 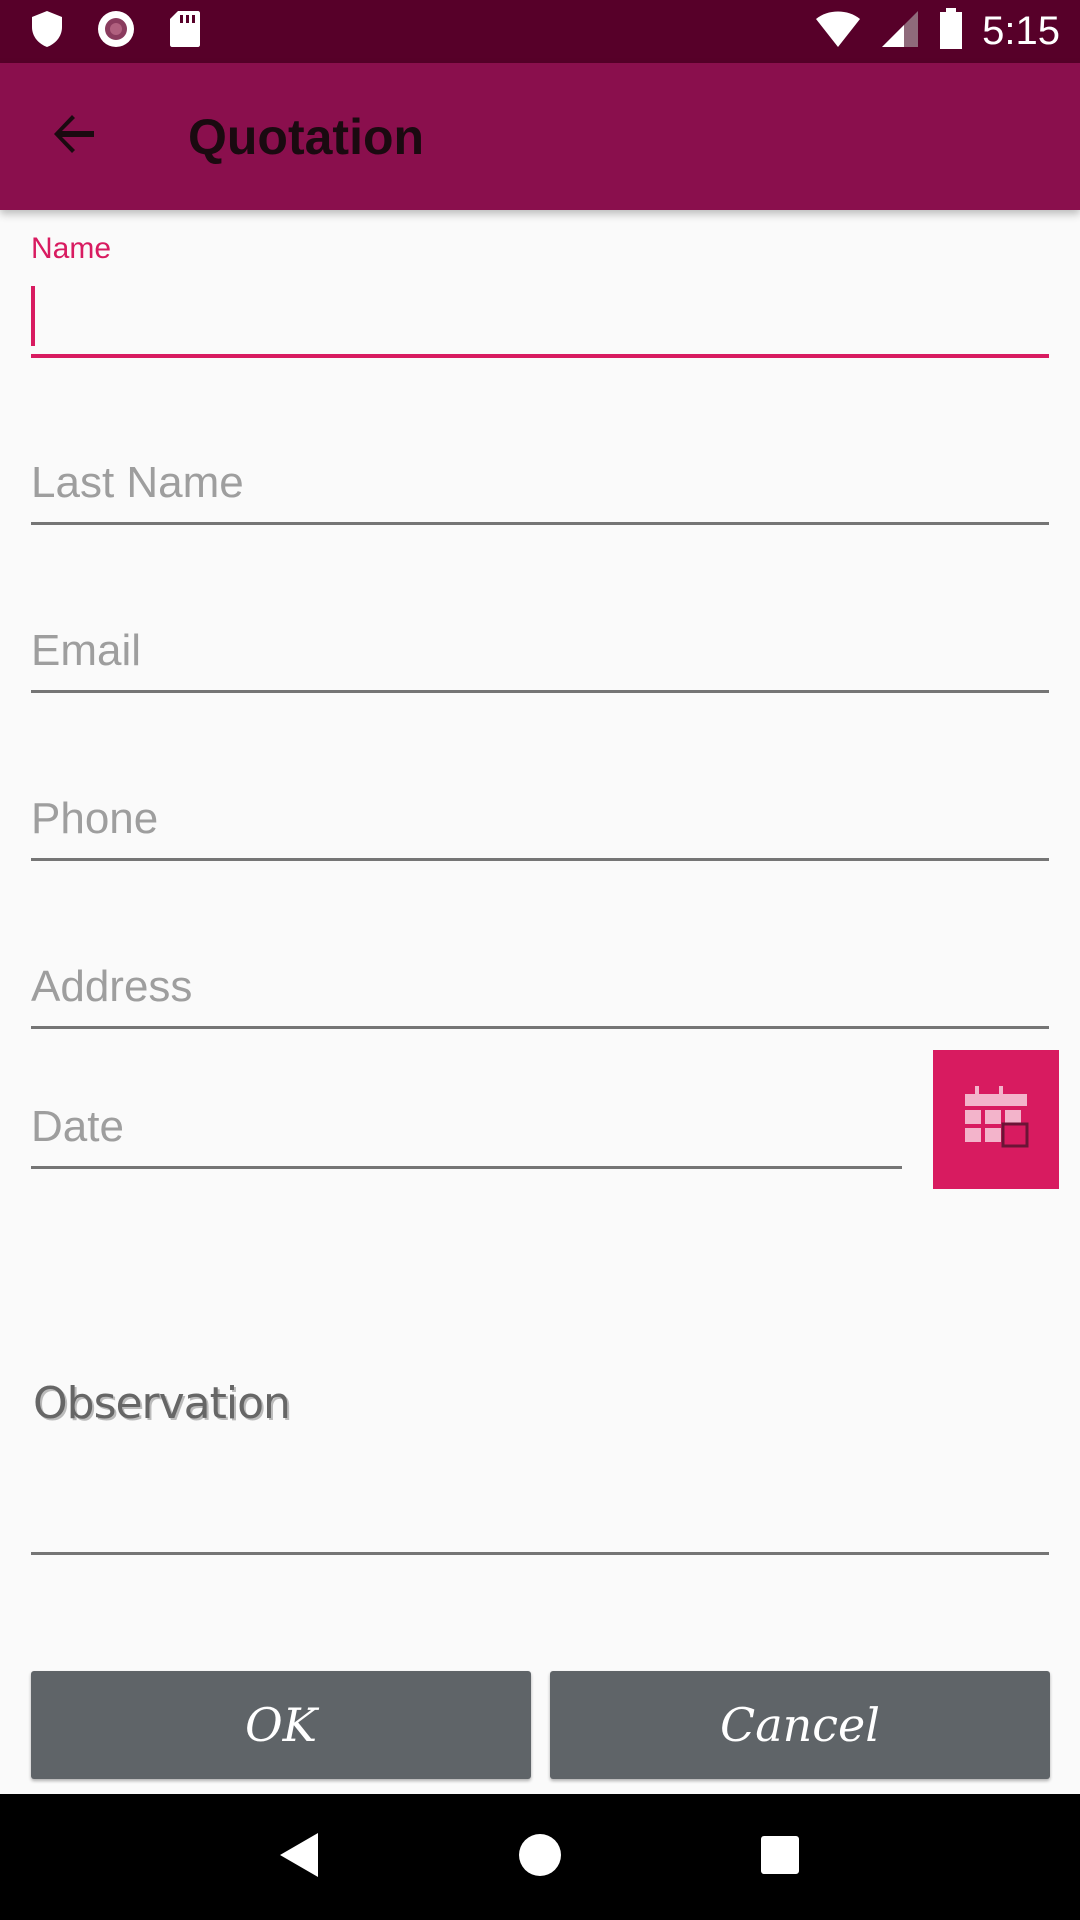 I want to click on nav-back-button, so click(x=300, y=1857).